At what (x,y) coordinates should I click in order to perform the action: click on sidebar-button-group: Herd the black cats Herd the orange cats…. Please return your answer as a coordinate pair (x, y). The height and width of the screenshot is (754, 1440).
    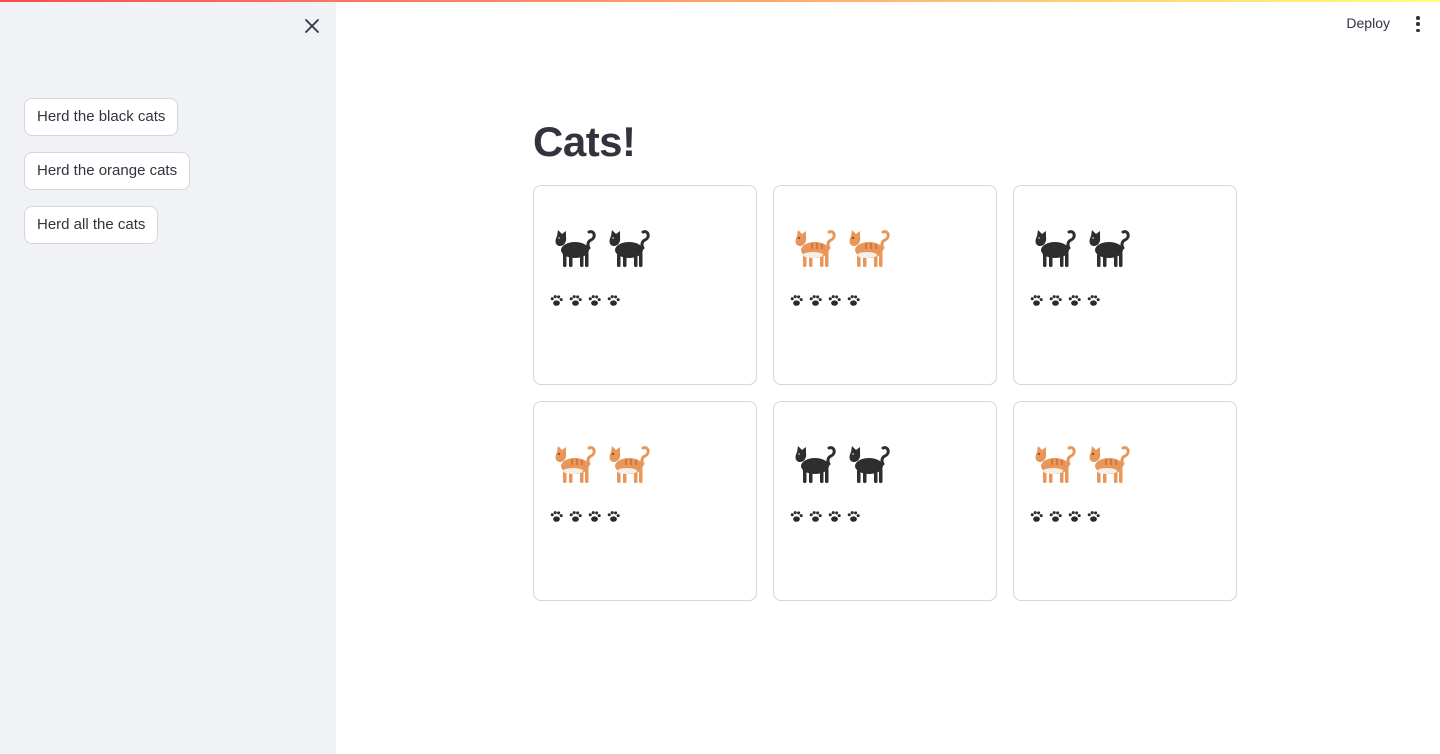
    Looking at the image, I should click on (107, 179).